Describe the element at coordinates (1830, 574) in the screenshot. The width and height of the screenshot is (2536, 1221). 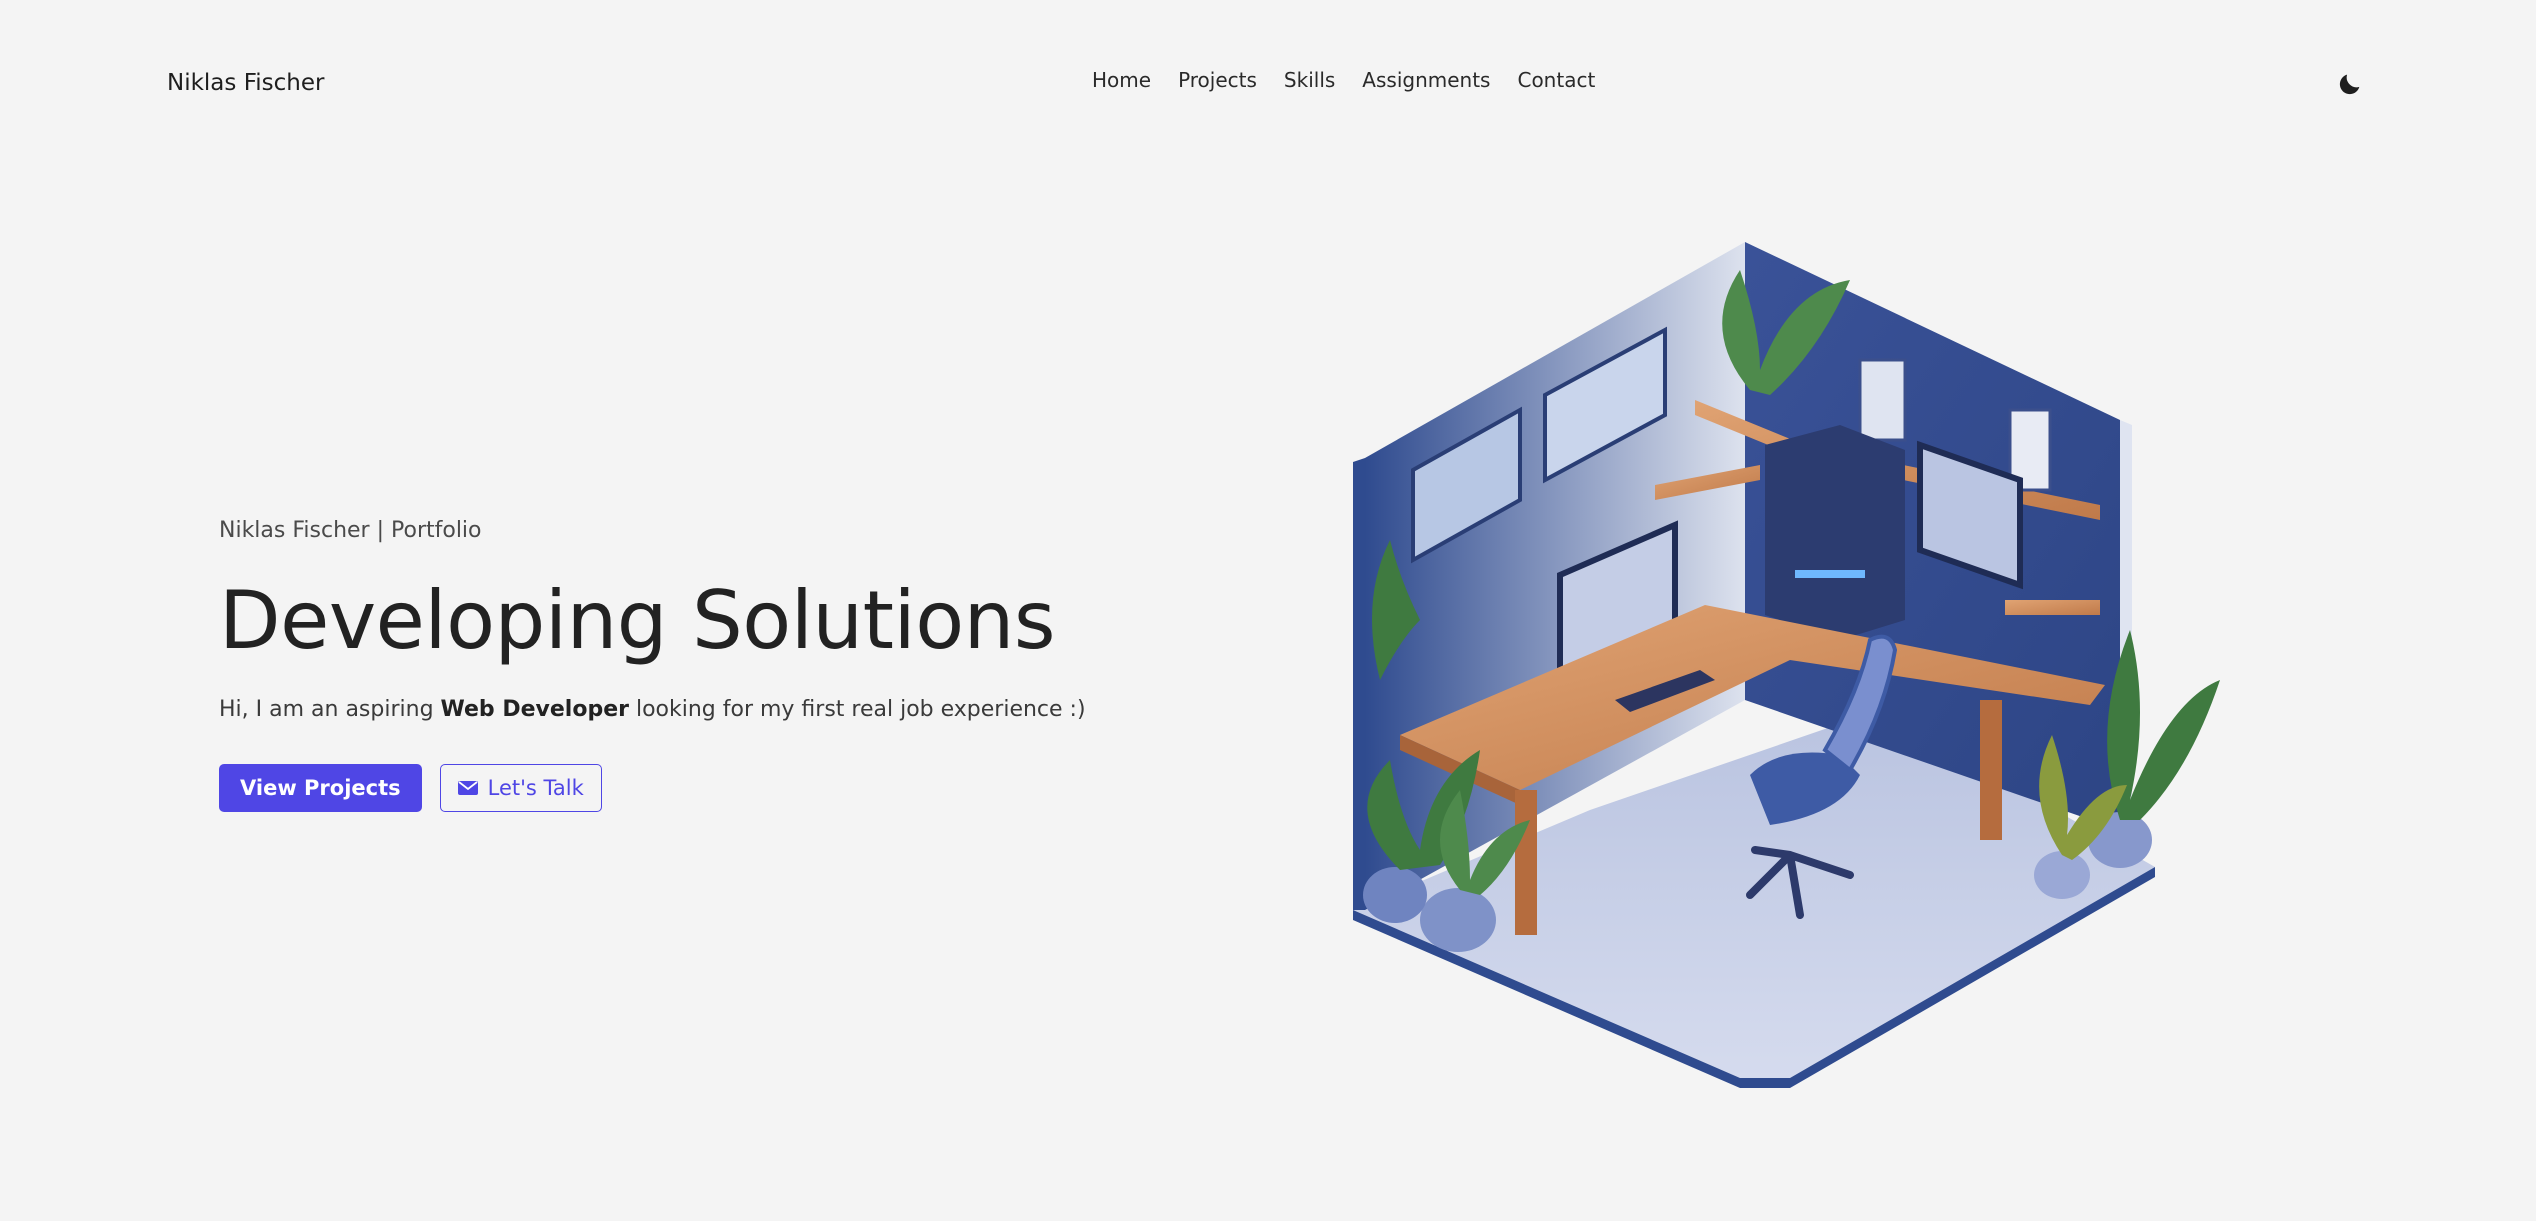
I see `pc-light` at that location.